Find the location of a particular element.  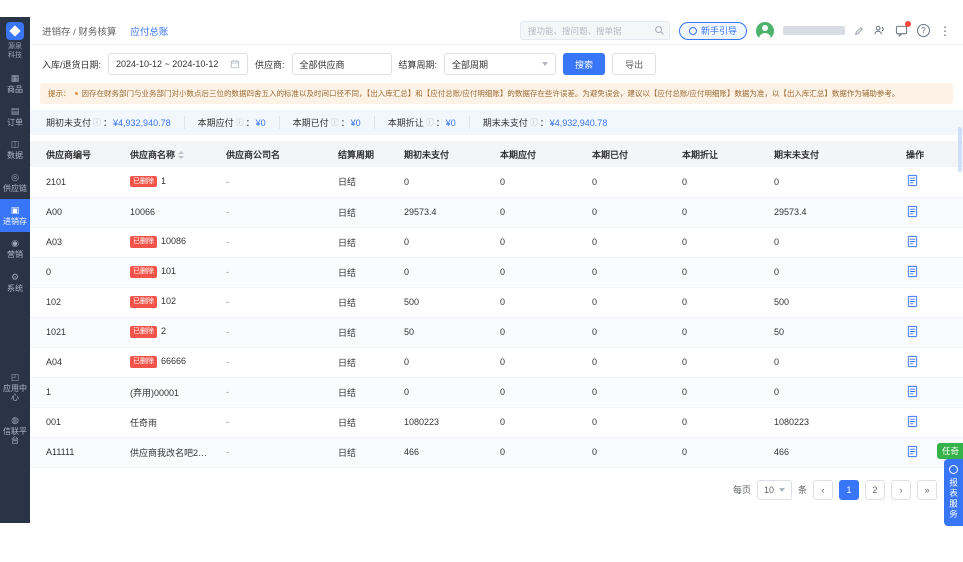

sidebar-item: ◰ 应用中心 is located at coordinates (15, 387).